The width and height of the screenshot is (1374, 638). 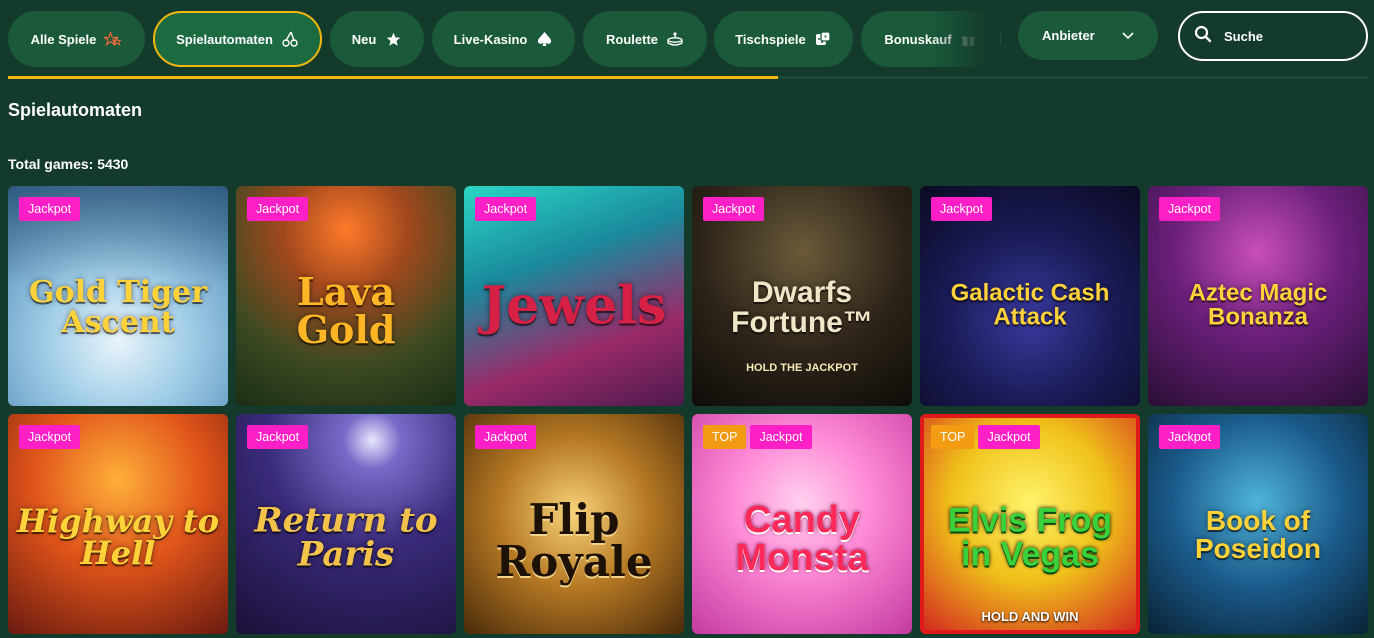 I want to click on game-title: Galactic Cash Attack, so click(x=1030, y=305).